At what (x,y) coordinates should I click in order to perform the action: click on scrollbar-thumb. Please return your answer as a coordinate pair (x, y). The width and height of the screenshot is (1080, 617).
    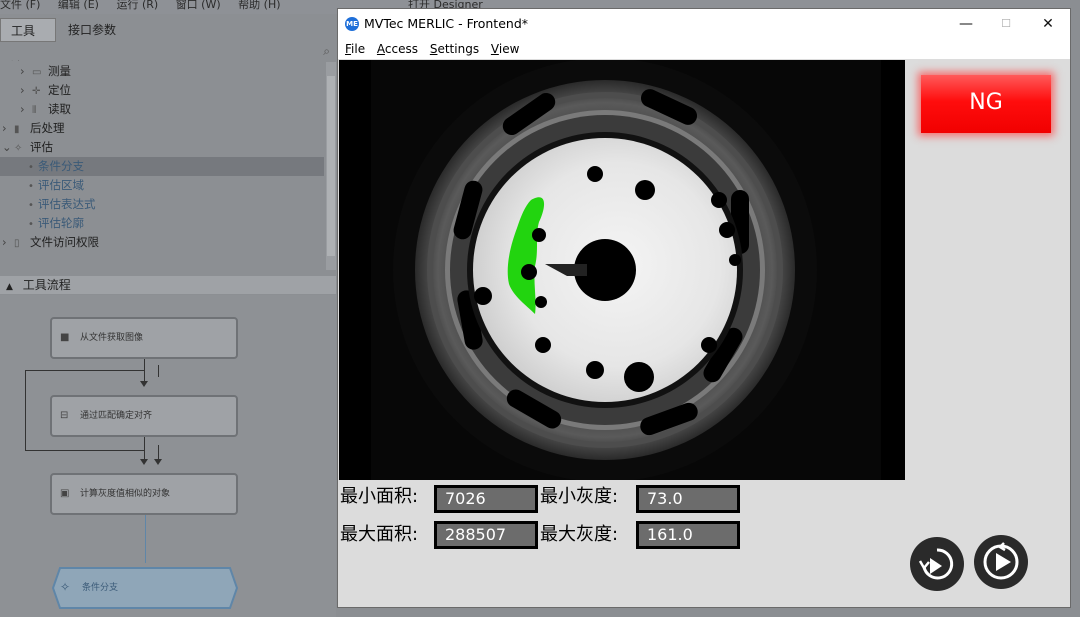
    Looking at the image, I should click on (331, 166).